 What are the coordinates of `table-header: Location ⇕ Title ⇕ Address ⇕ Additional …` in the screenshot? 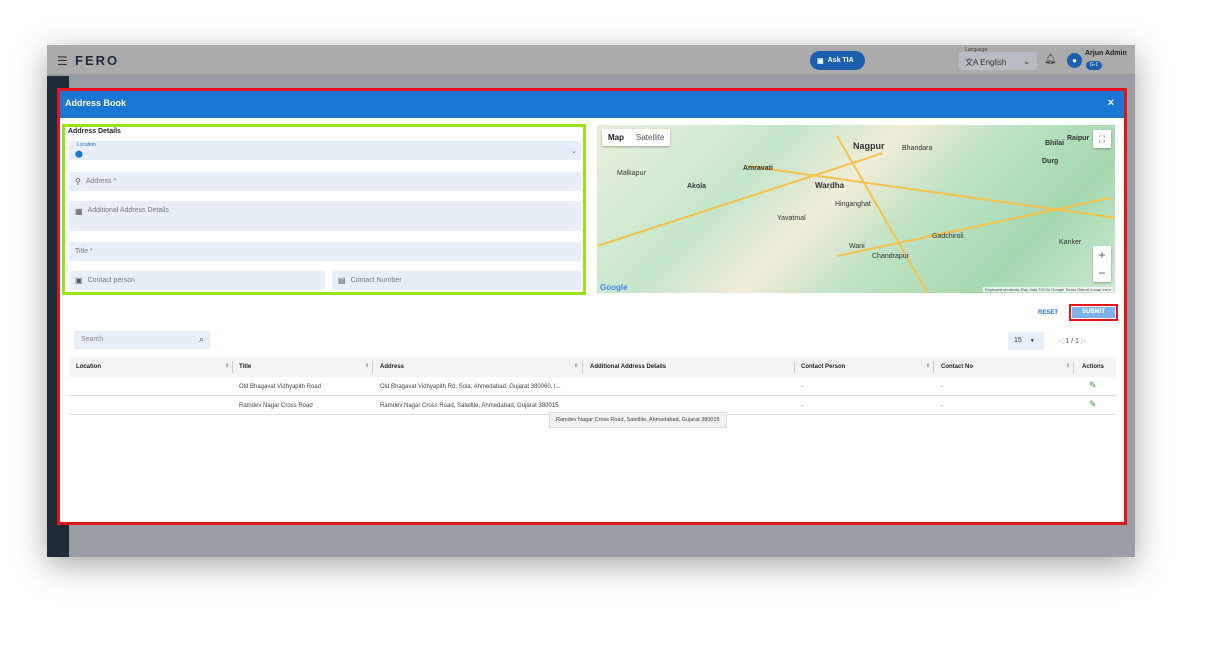 It's located at (592, 367).